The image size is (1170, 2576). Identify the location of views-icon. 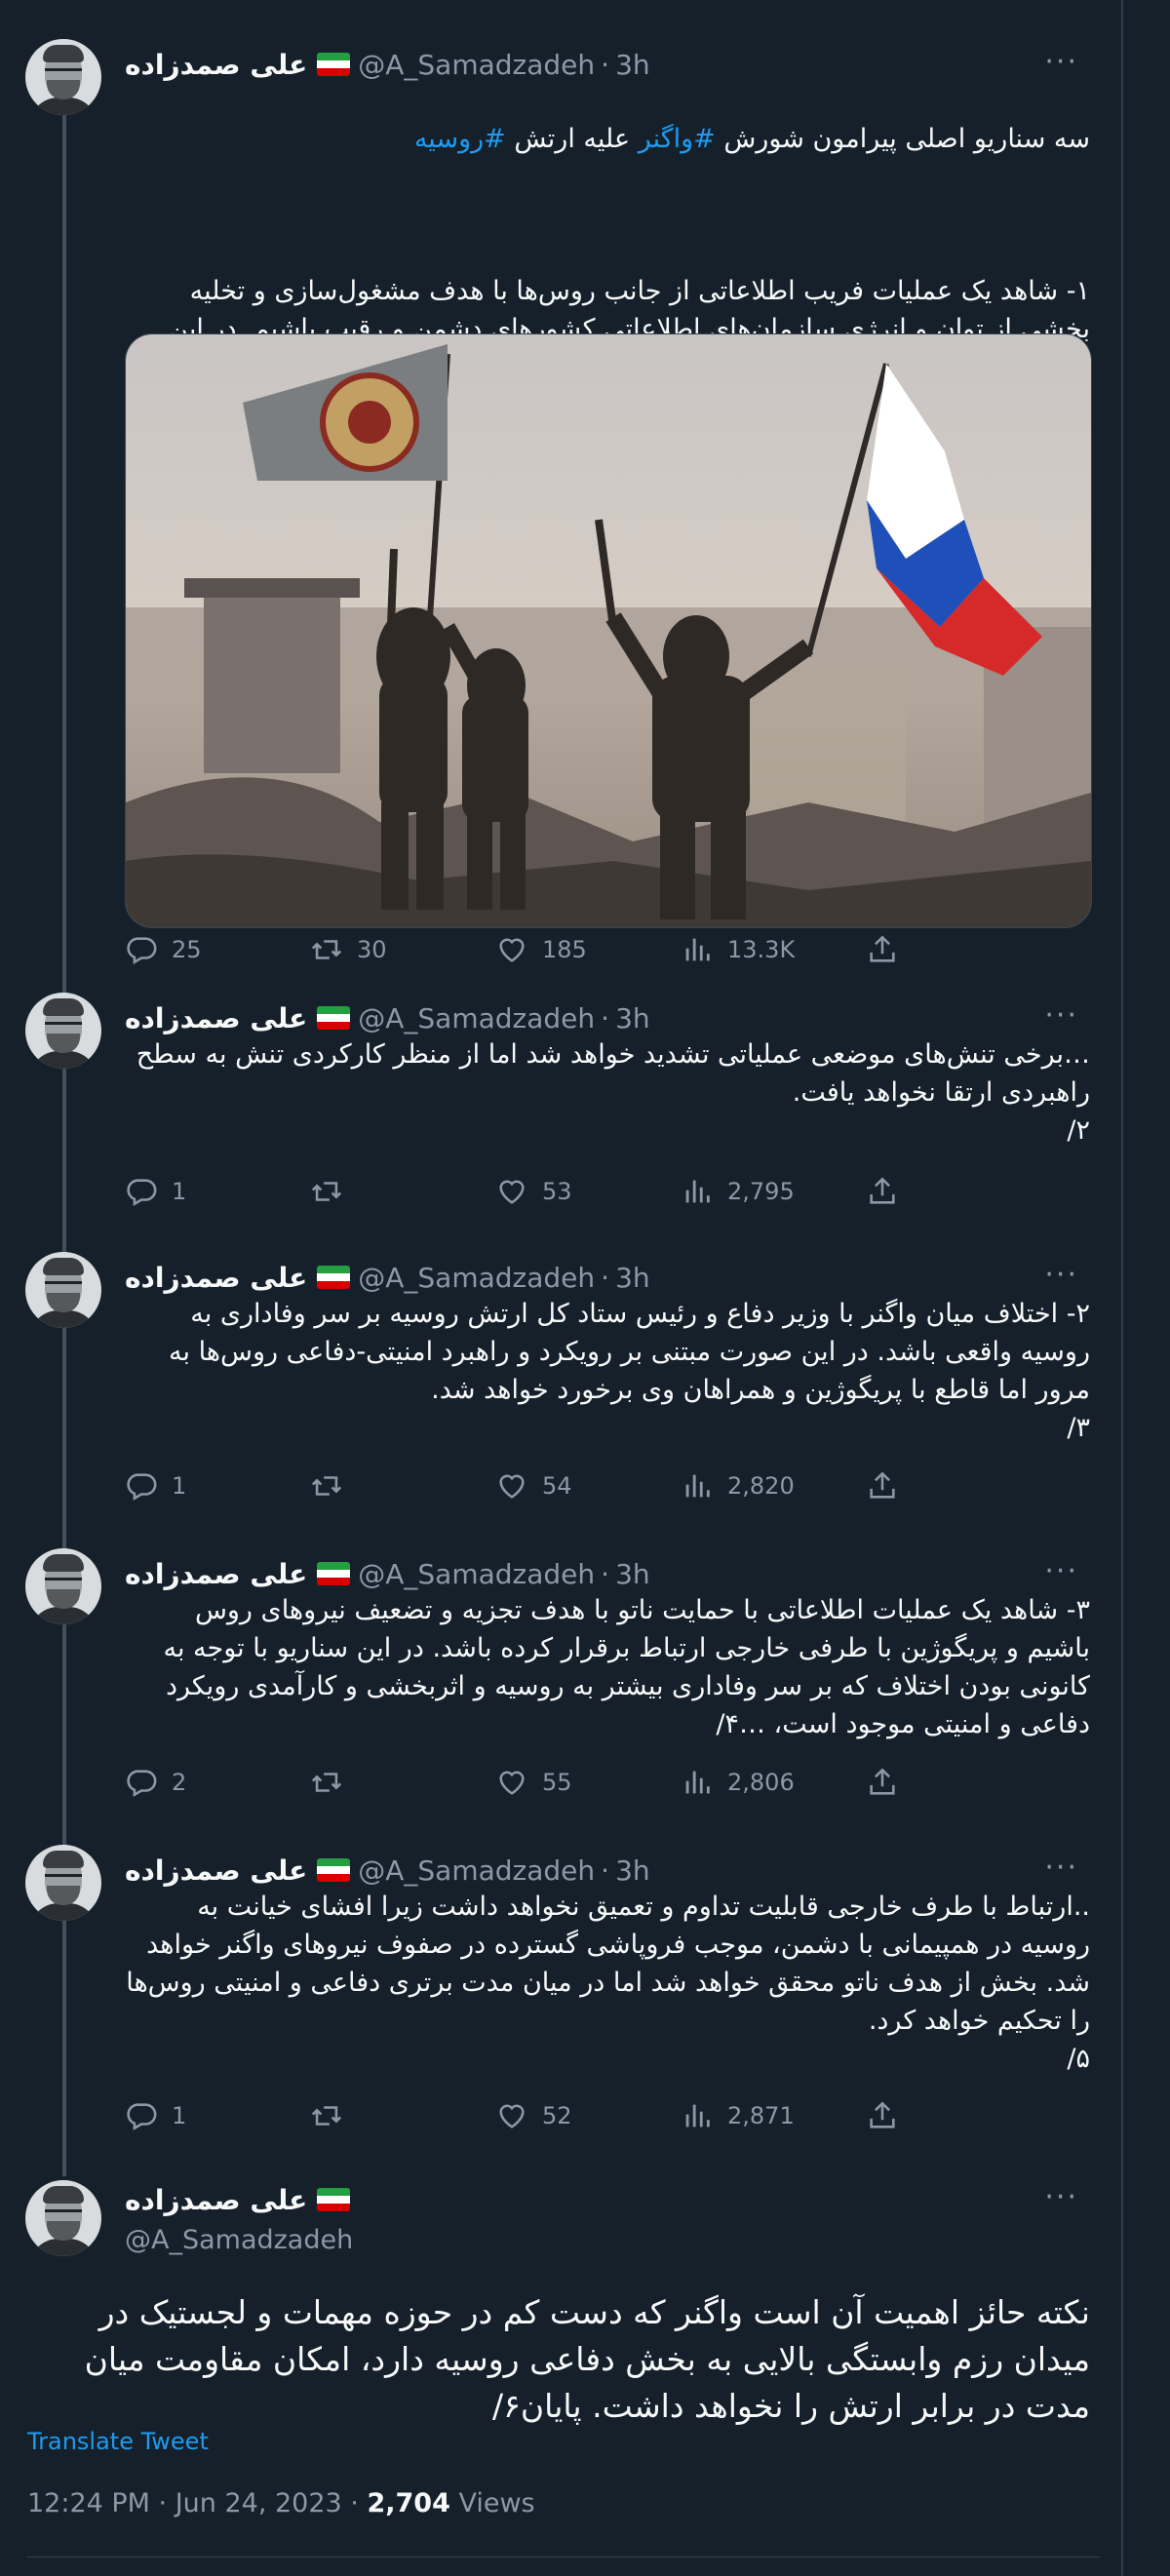
(697, 949).